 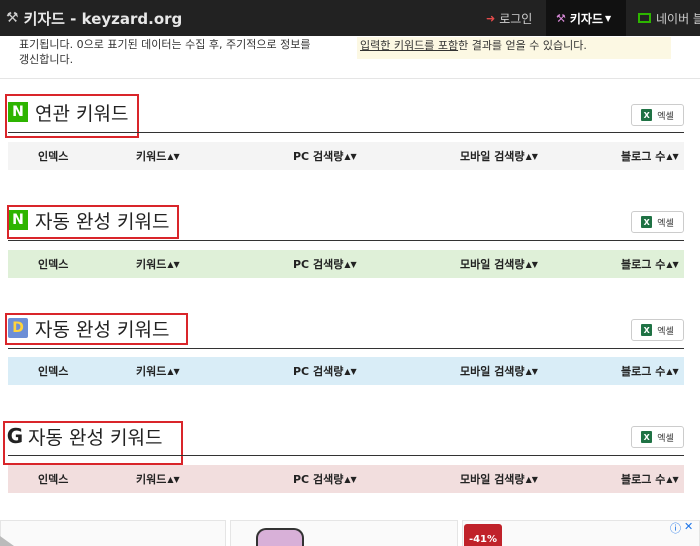 I want to click on caret-down-icon: ▼, so click(x=608, y=18).